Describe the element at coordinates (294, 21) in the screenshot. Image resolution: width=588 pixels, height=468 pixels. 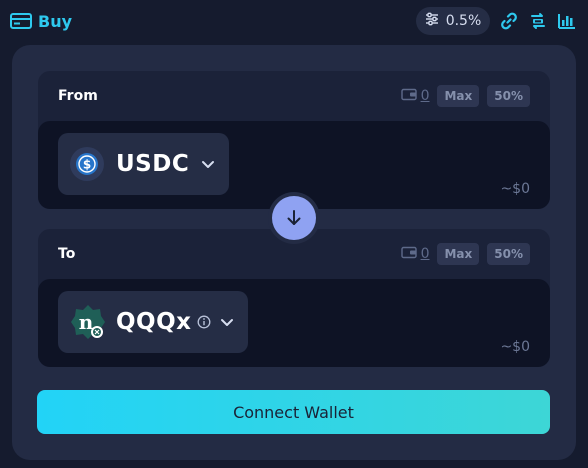
I see `top-bar: Buy 0.5%` at that location.